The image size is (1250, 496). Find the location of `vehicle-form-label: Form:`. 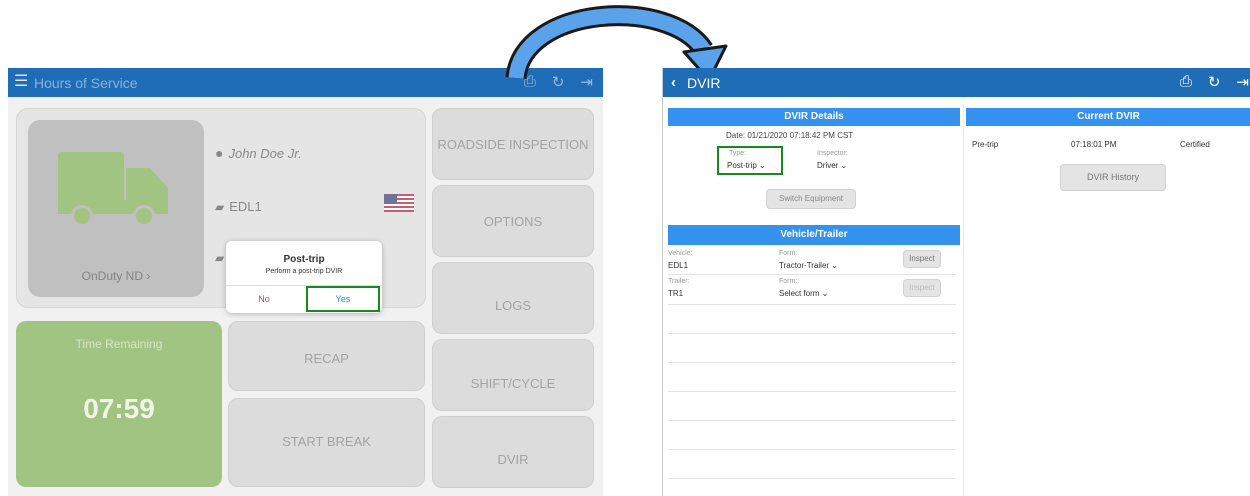

vehicle-form-label: Form: is located at coordinates (788, 253).